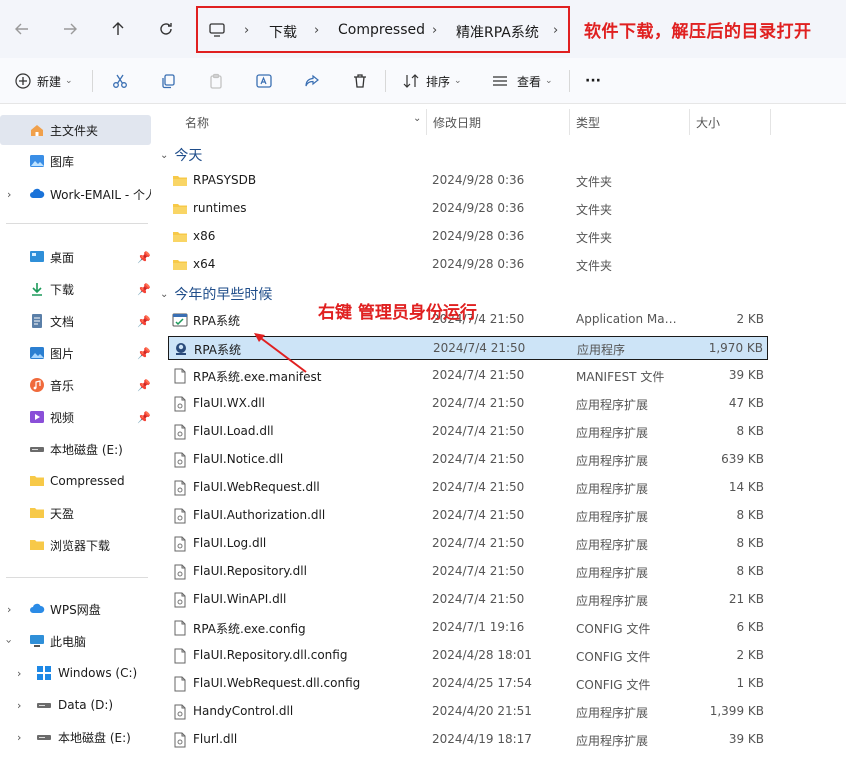  Describe the element at coordinates (75, 194) in the screenshot. I see `sidebar-item-onedrive: › Work-EMAIL - 个人` at that location.